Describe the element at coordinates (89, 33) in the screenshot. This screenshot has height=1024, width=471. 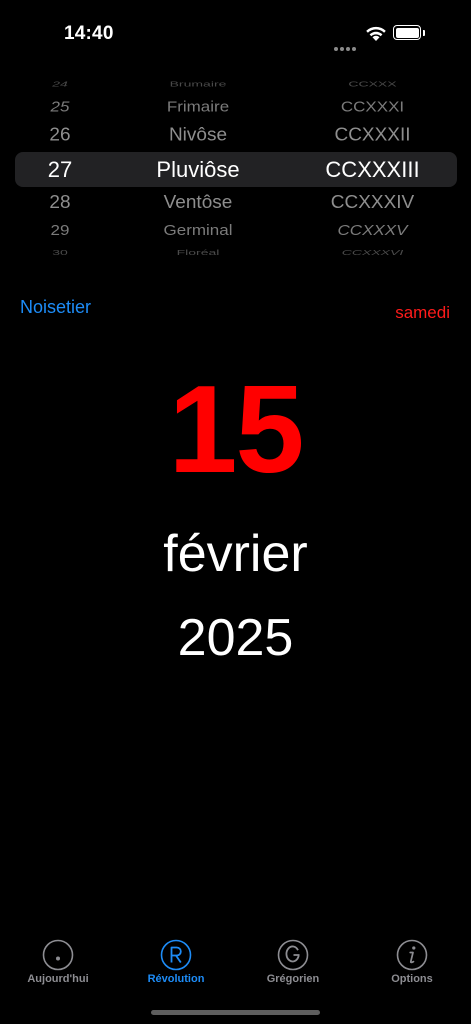
I see `status-time: 14:40` at that location.